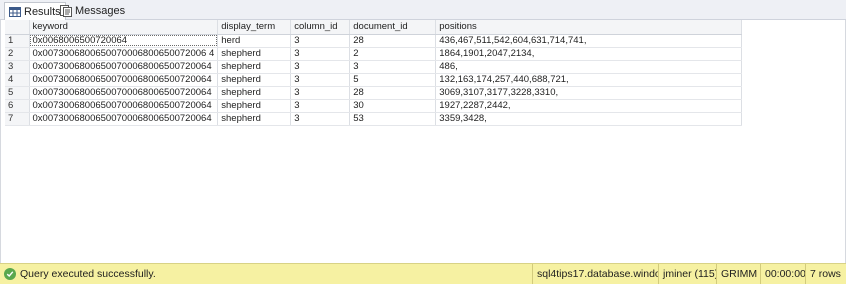  I want to click on row-number-header, so click(17, 27).